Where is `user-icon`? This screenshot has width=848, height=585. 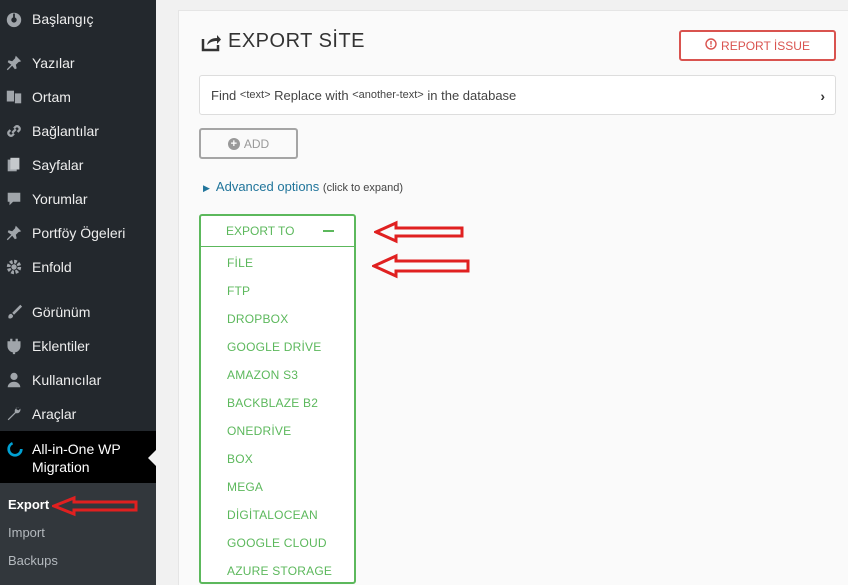
user-icon is located at coordinates (14, 380).